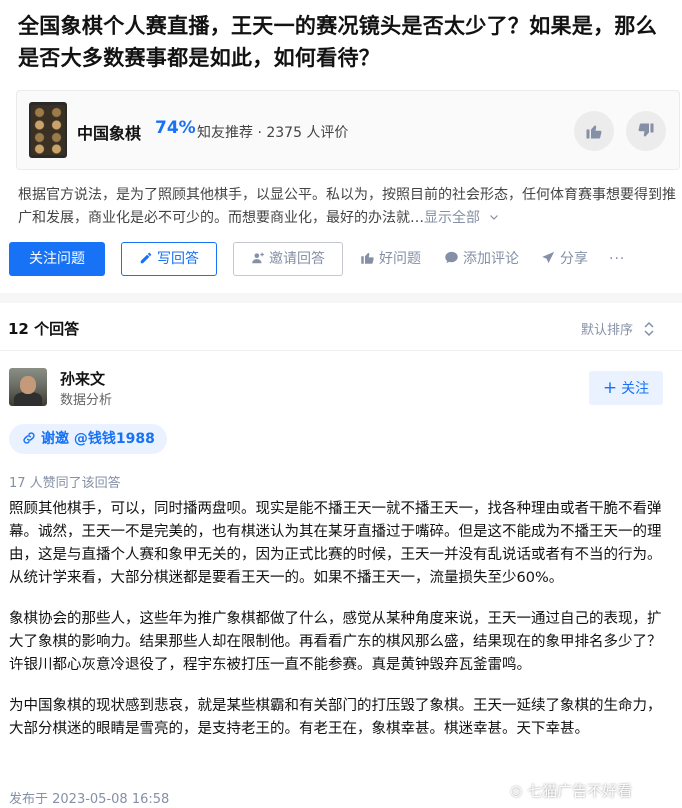 This screenshot has height=808, width=682. I want to click on write-answer-button: 写回答, so click(169, 259).